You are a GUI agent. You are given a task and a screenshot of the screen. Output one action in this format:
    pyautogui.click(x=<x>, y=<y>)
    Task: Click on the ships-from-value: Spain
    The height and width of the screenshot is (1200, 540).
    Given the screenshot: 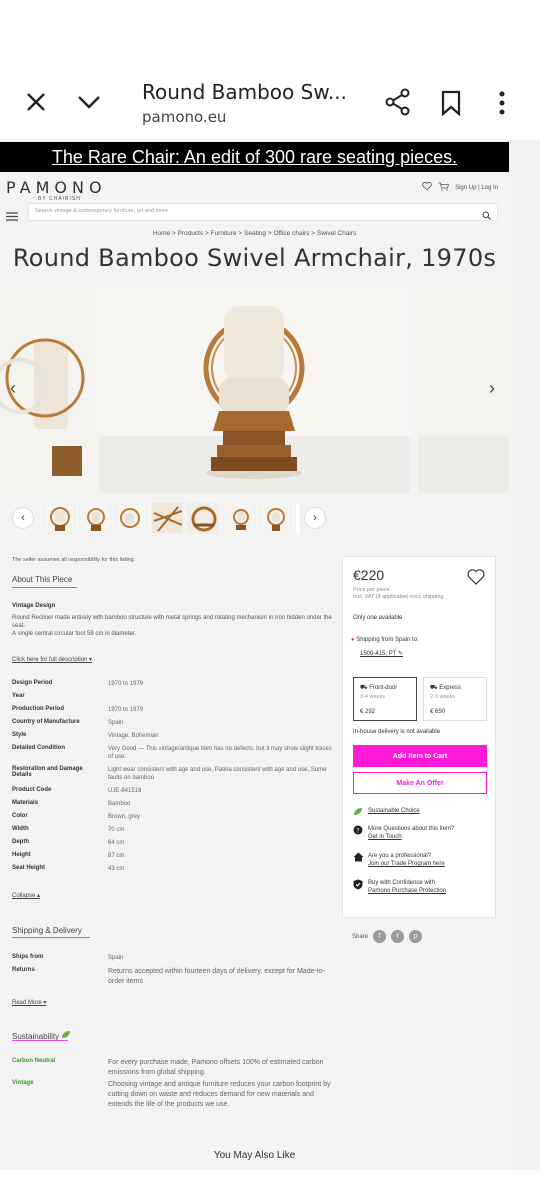 What is the action you would take?
    pyautogui.click(x=116, y=958)
    